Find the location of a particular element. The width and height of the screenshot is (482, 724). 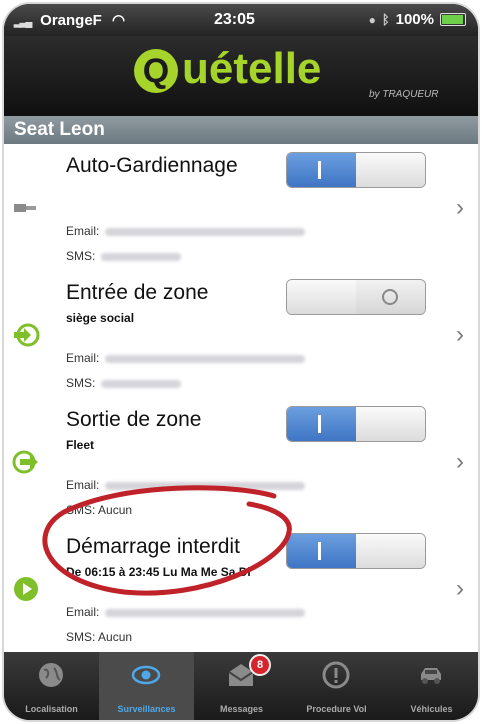

zone-exit-icon is located at coordinates (25, 462).